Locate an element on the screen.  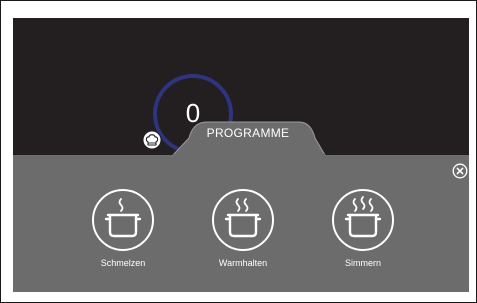
program-warmhalten-button: Warmhalten is located at coordinates (243, 233).